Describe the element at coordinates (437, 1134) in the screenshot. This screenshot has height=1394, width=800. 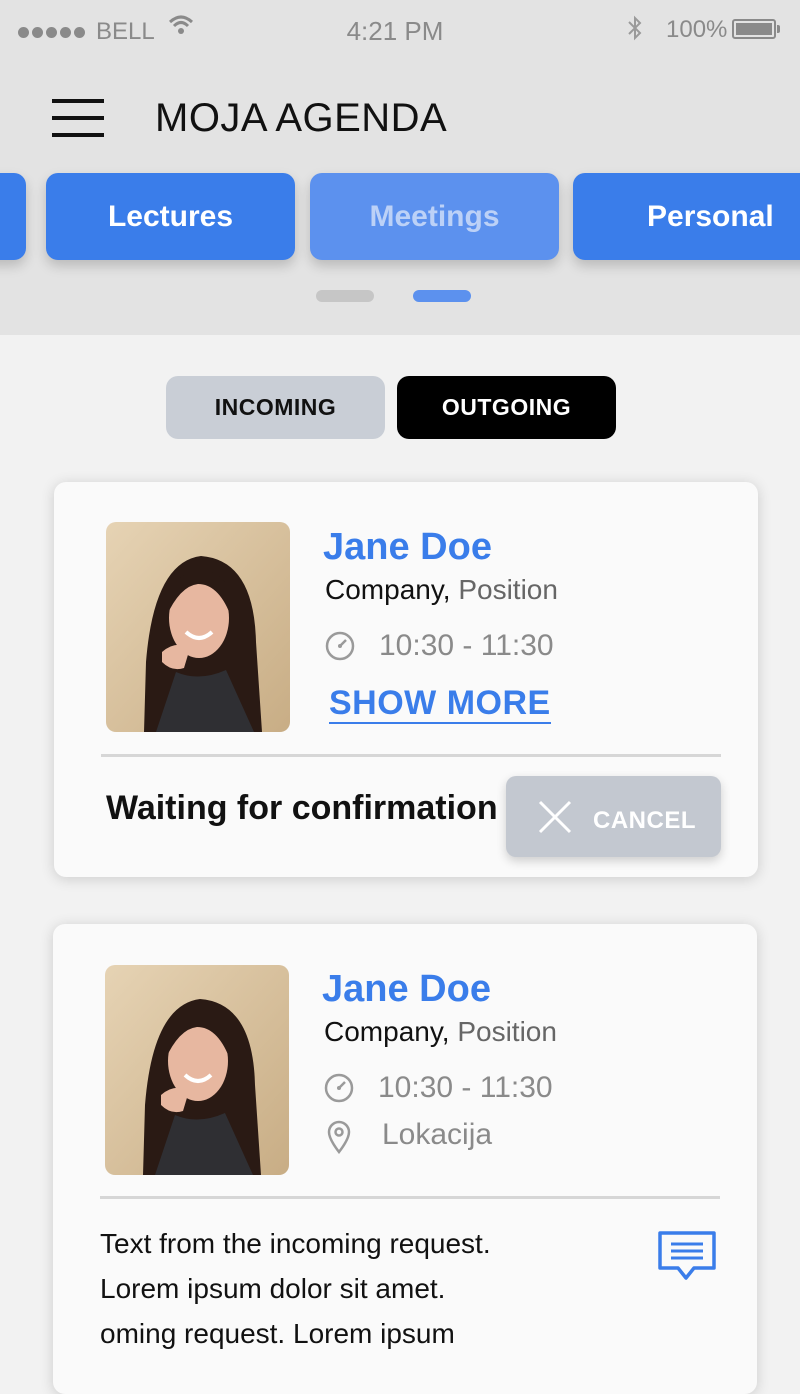
I see `meeting-location: Lokacija` at that location.